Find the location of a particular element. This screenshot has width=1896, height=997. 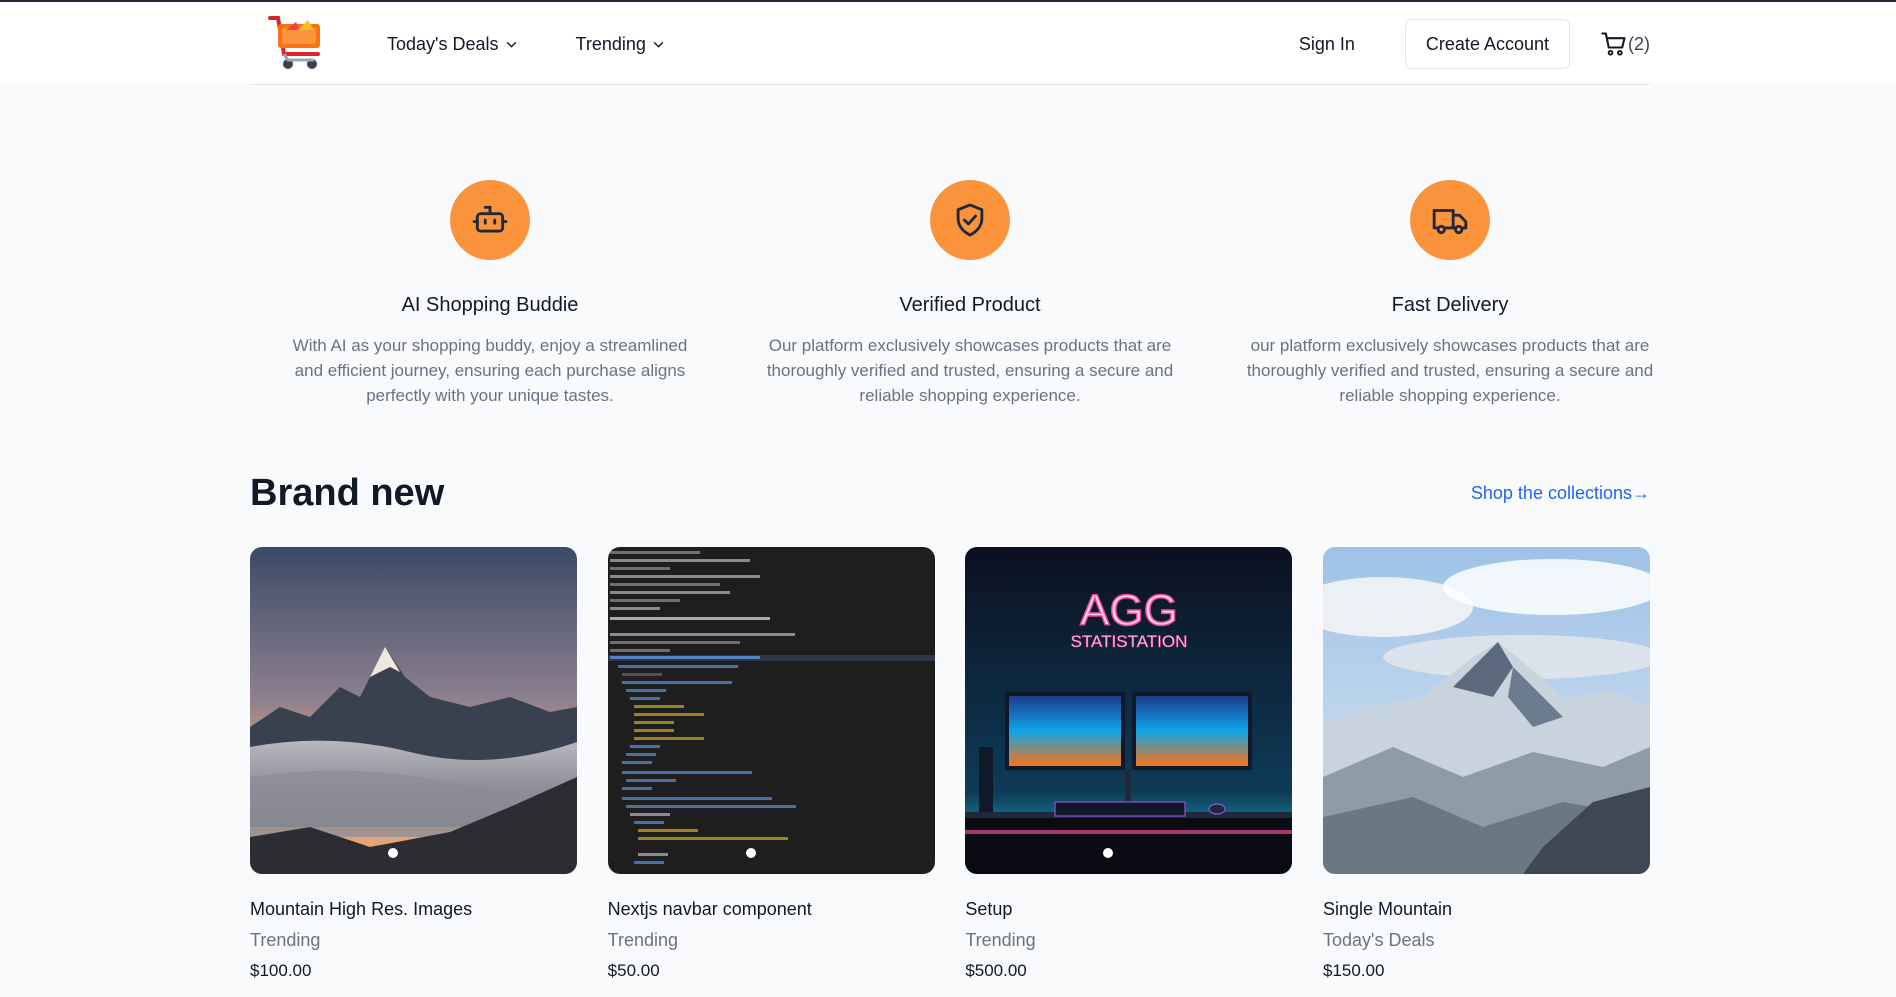

product-image: AGG STATISTATION is located at coordinates (1129, 710).